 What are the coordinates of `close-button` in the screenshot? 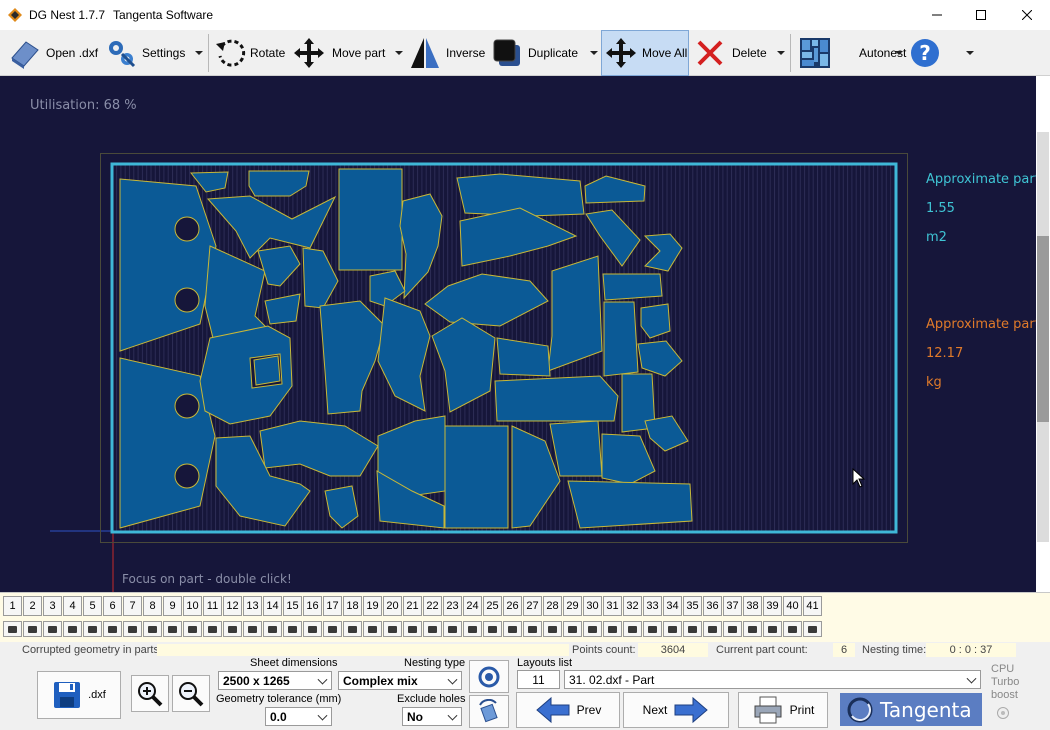 It's located at (1027, 15).